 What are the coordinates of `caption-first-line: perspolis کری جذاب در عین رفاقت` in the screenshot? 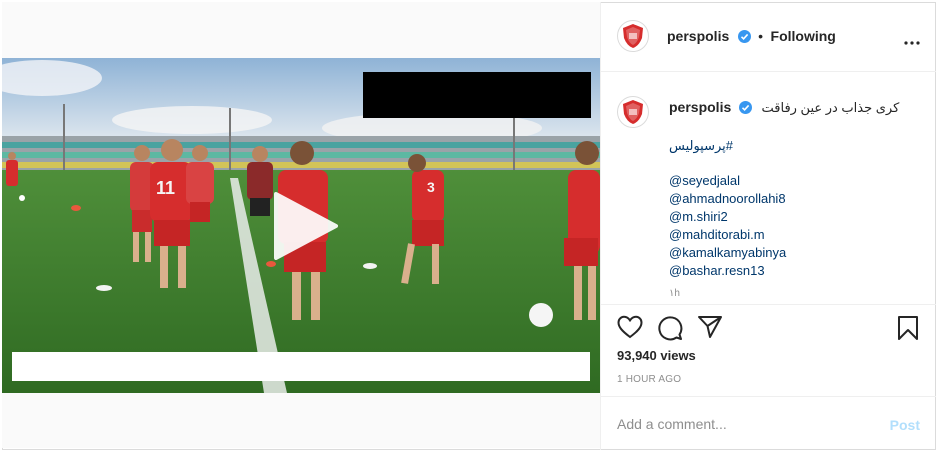 It's located at (784, 108).